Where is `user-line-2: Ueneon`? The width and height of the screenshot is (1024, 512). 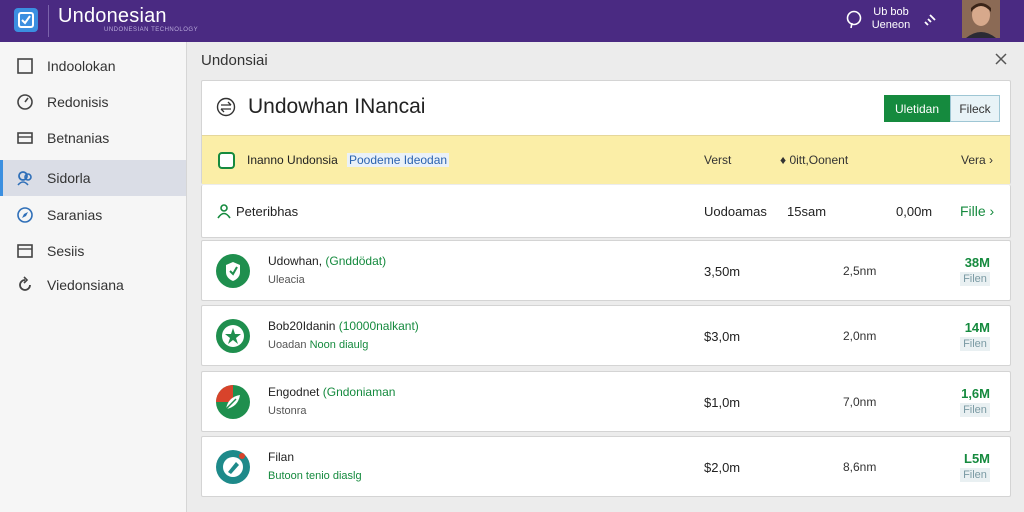 user-line-2: Ueneon is located at coordinates (891, 25).